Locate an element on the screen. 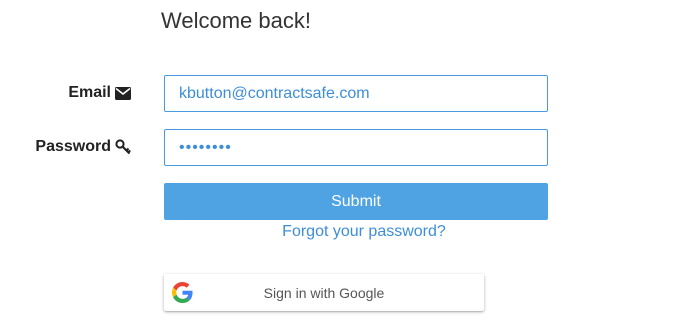  password-label: Password is located at coordinates (83, 147).